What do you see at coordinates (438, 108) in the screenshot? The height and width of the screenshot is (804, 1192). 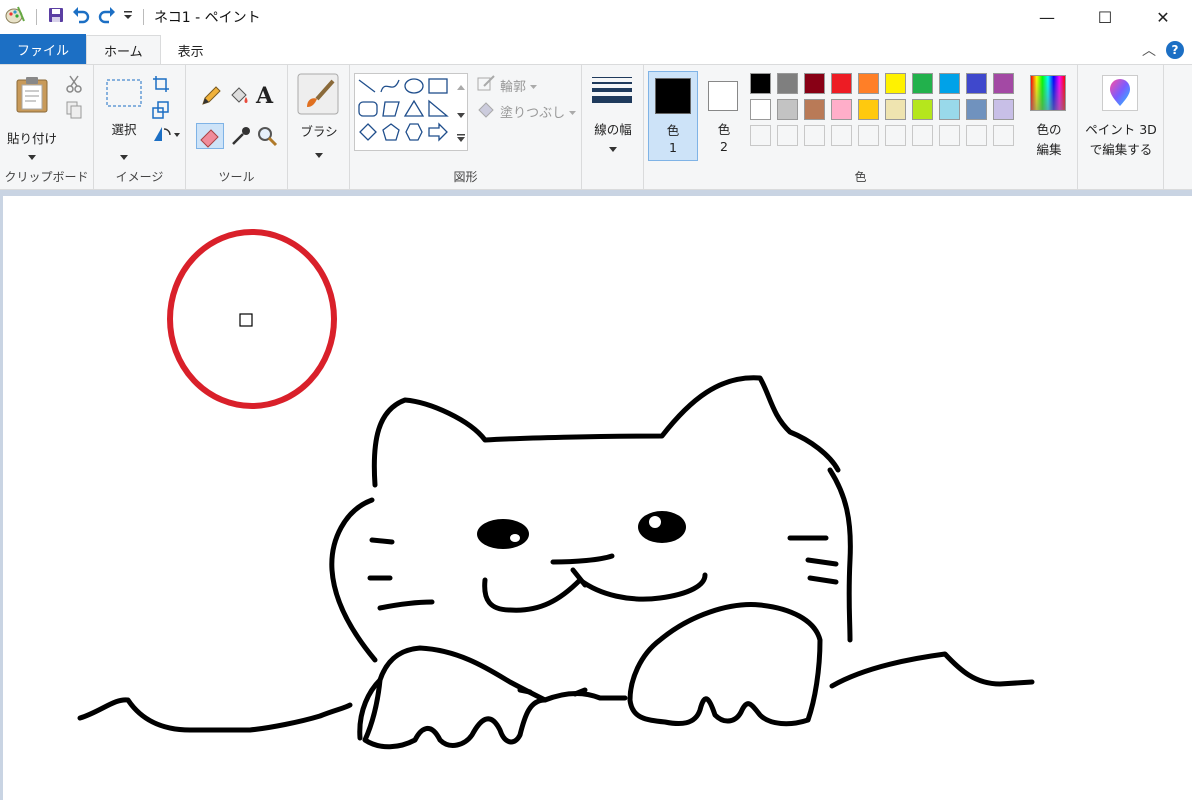 I see `right-triangle-shape-icon` at bounding box center [438, 108].